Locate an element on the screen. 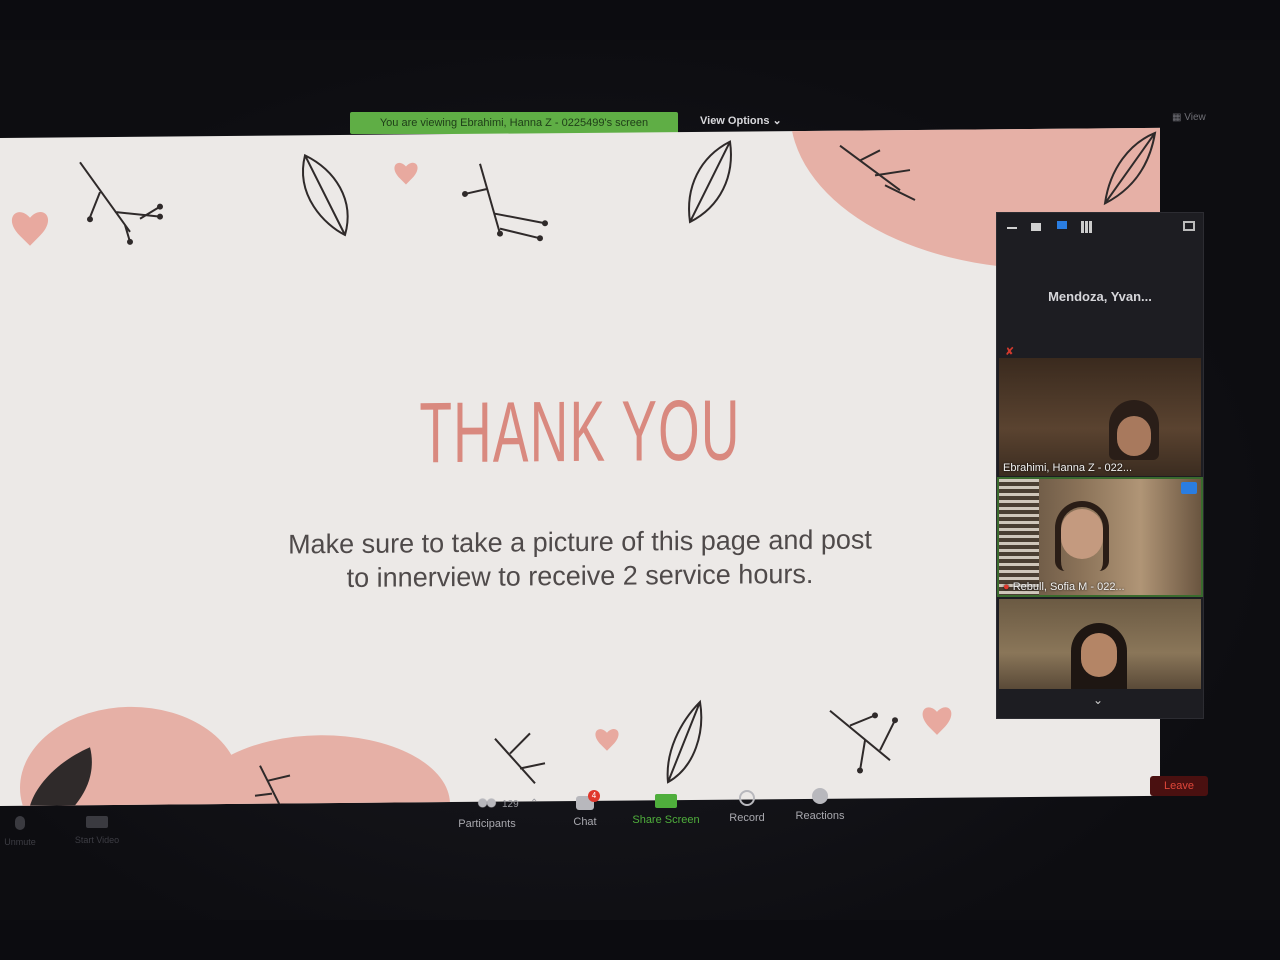 This screenshot has width=1280, height=960. share-screen-icon is located at coordinates (666, 801).